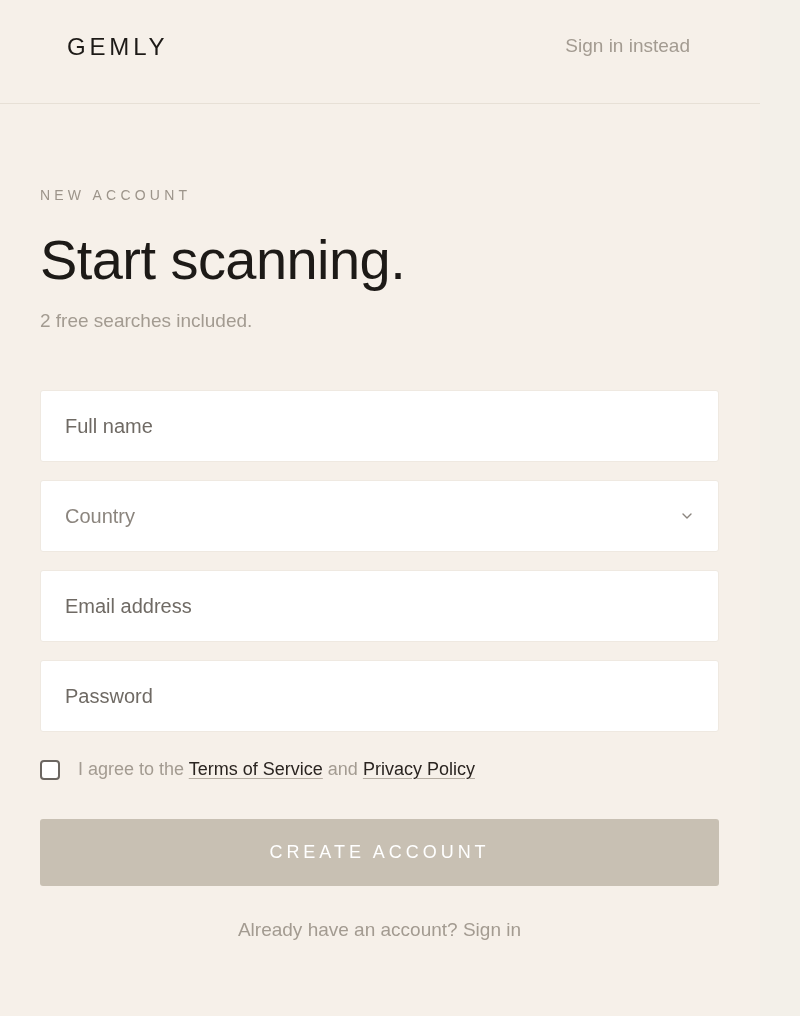 This screenshot has width=800, height=1016. What do you see at coordinates (379, 426) in the screenshot?
I see `full-name-field: Full name` at bounding box center [379, 426].